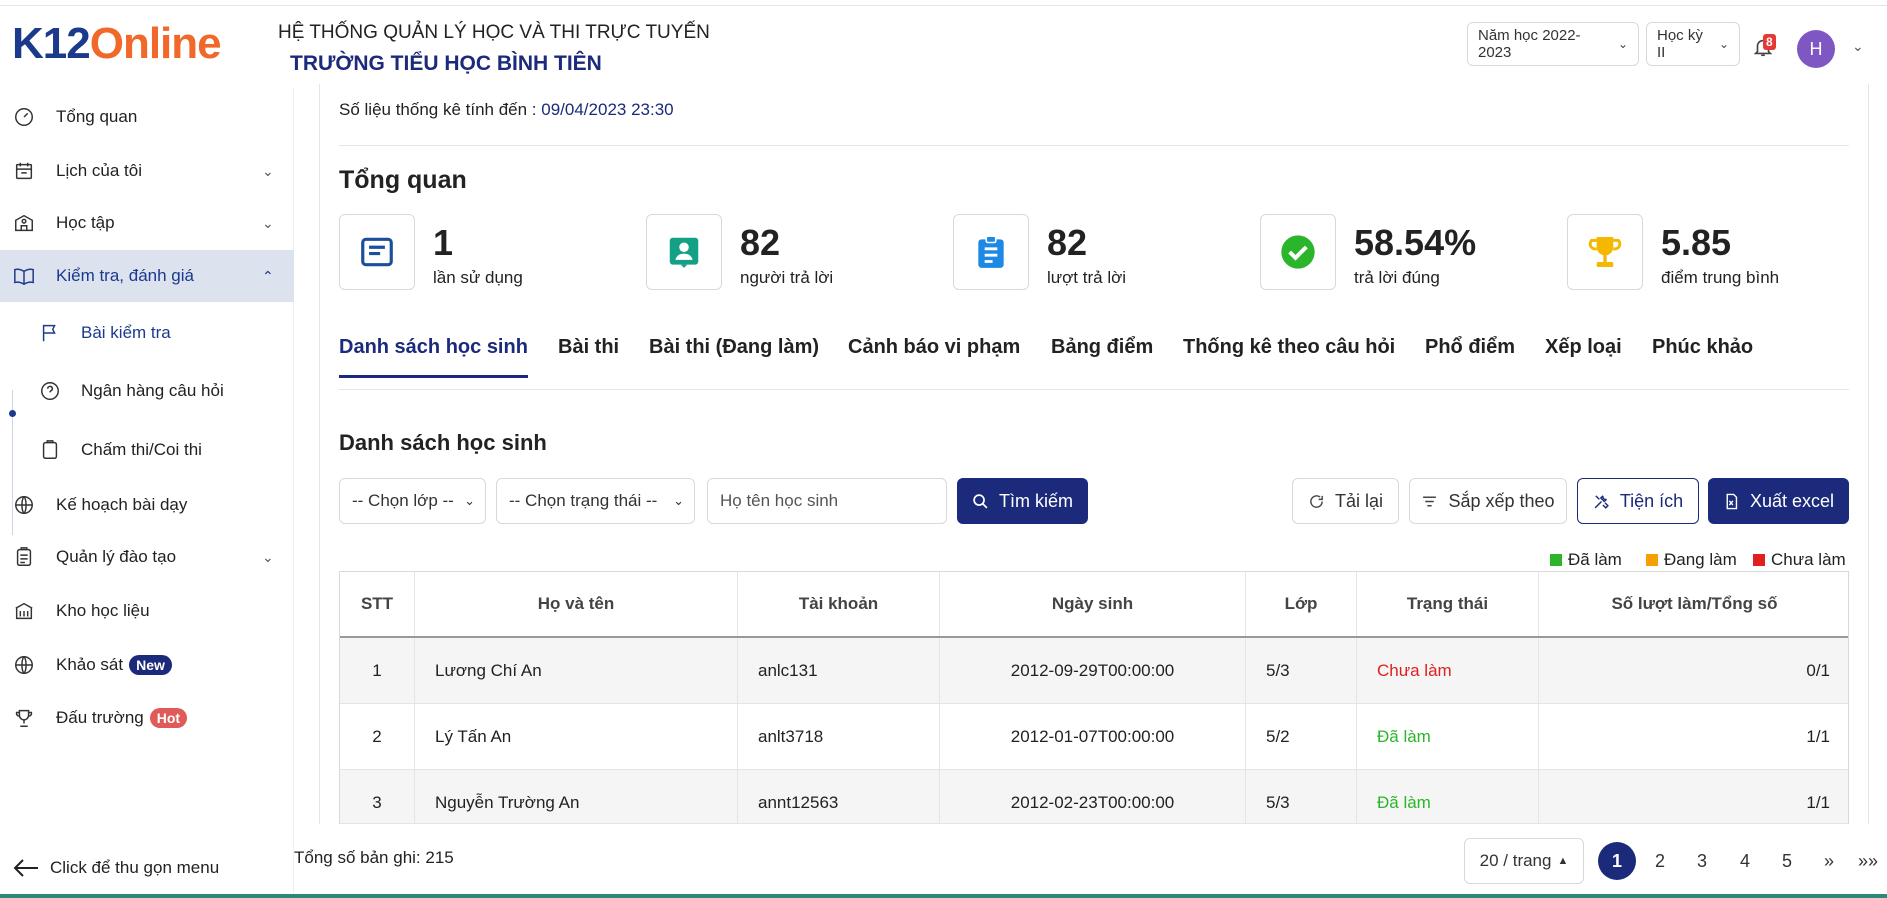 Image resolution: width=1887 pixels, height=898 pixels. What do you see at coordinates (147, 718) in the screenshot?
I see `sidebar-item-arena: Đấu trường Hot` at bounding box center [147, 718].